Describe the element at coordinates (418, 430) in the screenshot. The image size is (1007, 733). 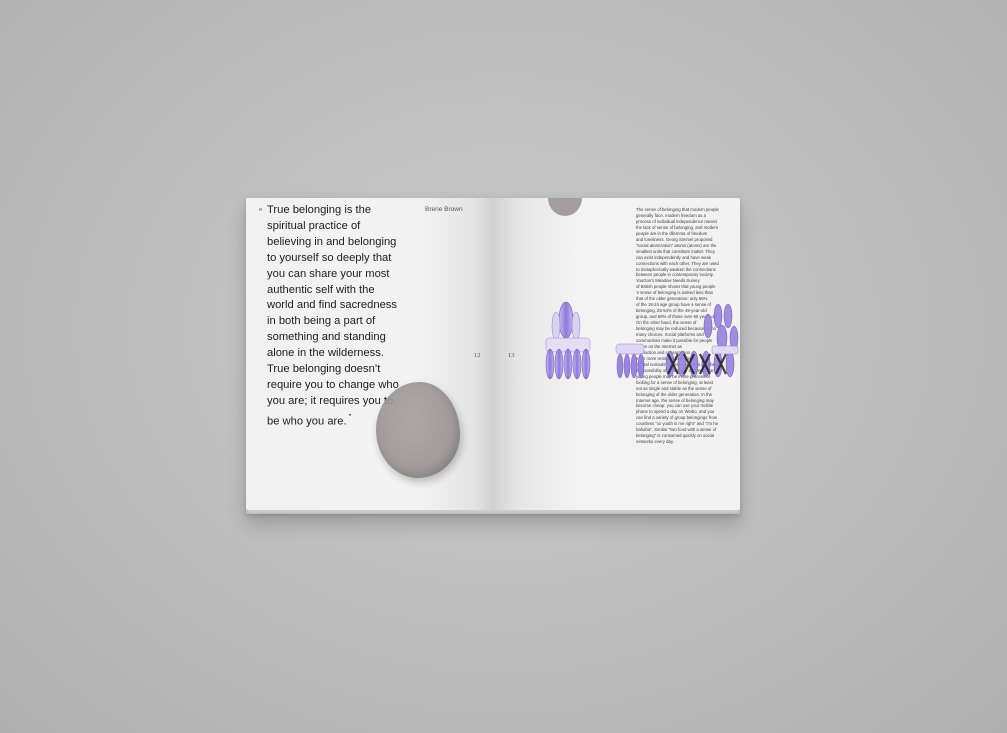
I see `grey-blob-shape` at that location.